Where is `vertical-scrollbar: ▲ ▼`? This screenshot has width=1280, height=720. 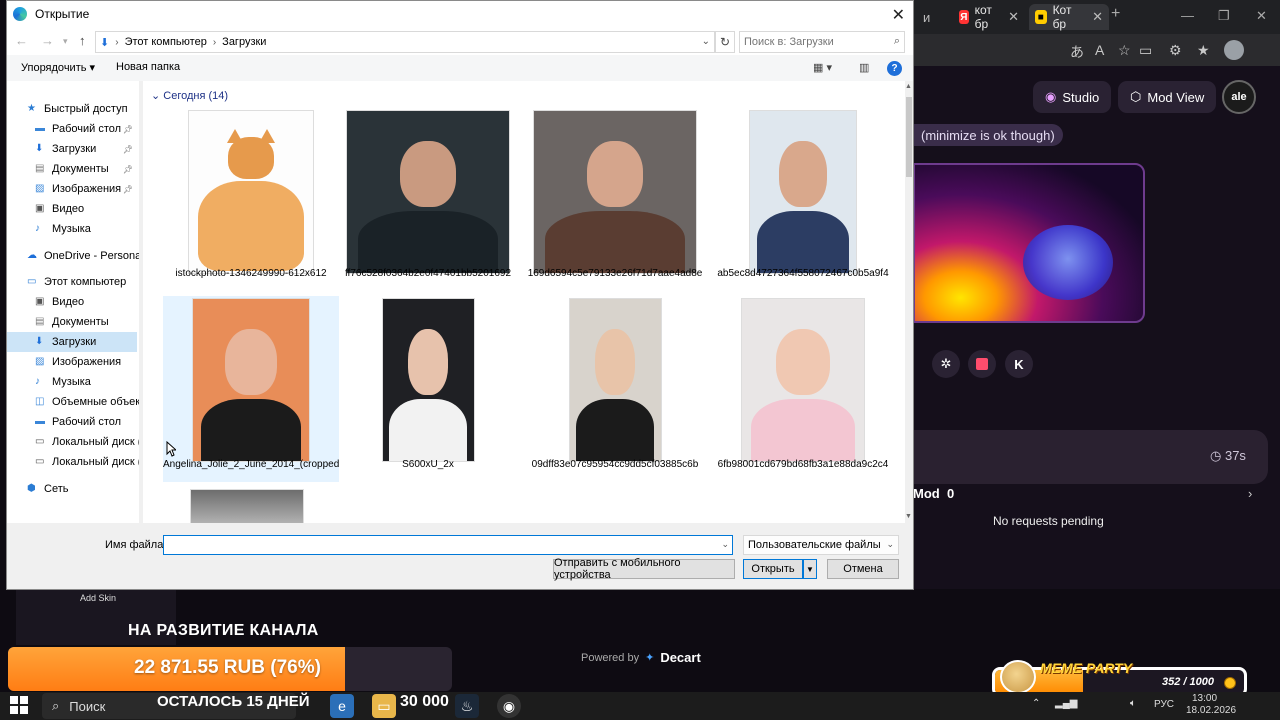
vertical-scrollbar: ▲ ▼ is located at coordinates (909, 302).